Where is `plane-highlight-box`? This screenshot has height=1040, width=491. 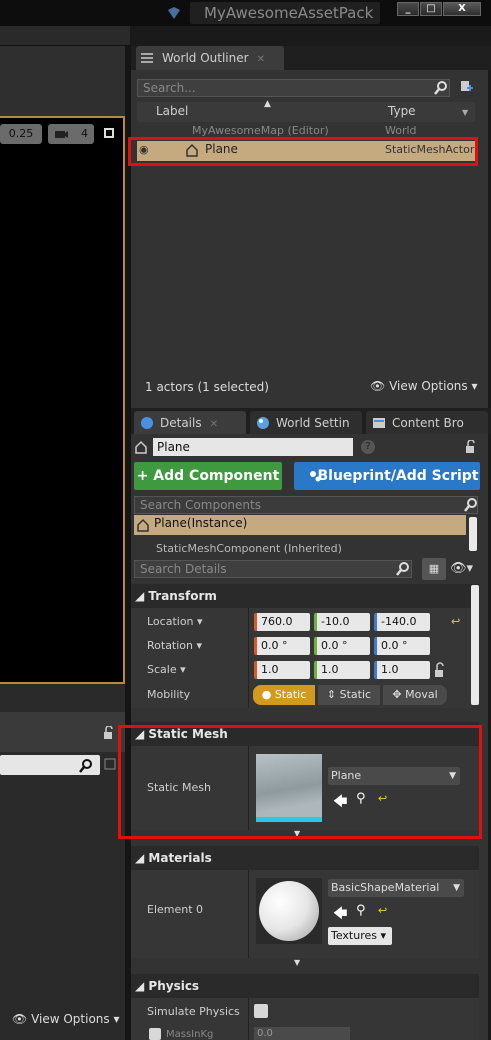 plane-highlight-box is located at coordinates (303, 151).